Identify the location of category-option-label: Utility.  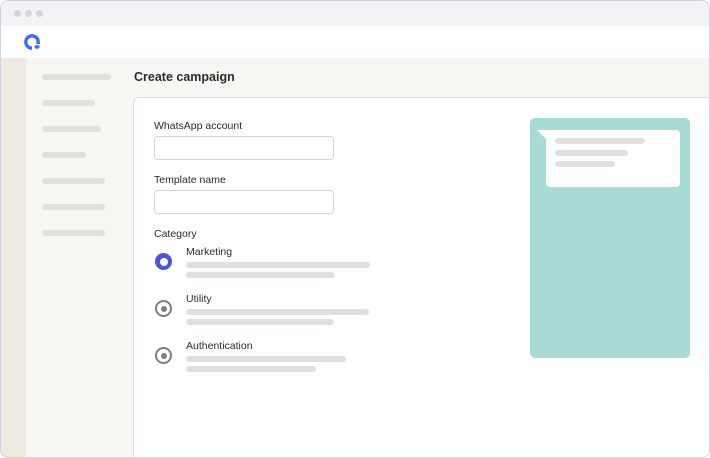
(199, 299).